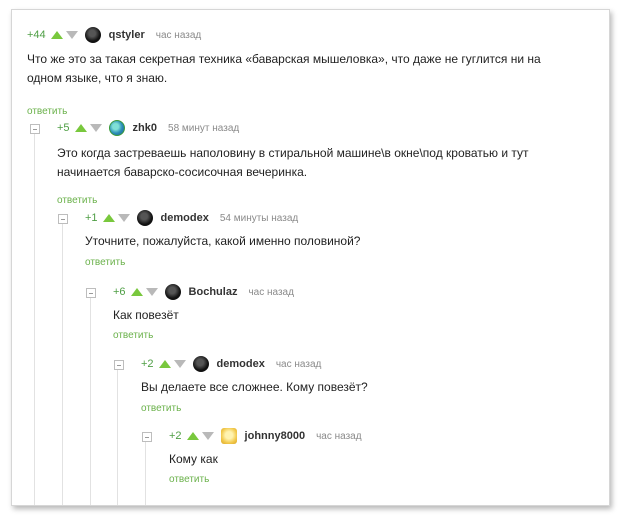 This screenshot has height=515, width=620. What do you see at coordinates (213, 292) in the screenshot?
I see `author-name: Bochulaz` at bounding box center [213, 292].